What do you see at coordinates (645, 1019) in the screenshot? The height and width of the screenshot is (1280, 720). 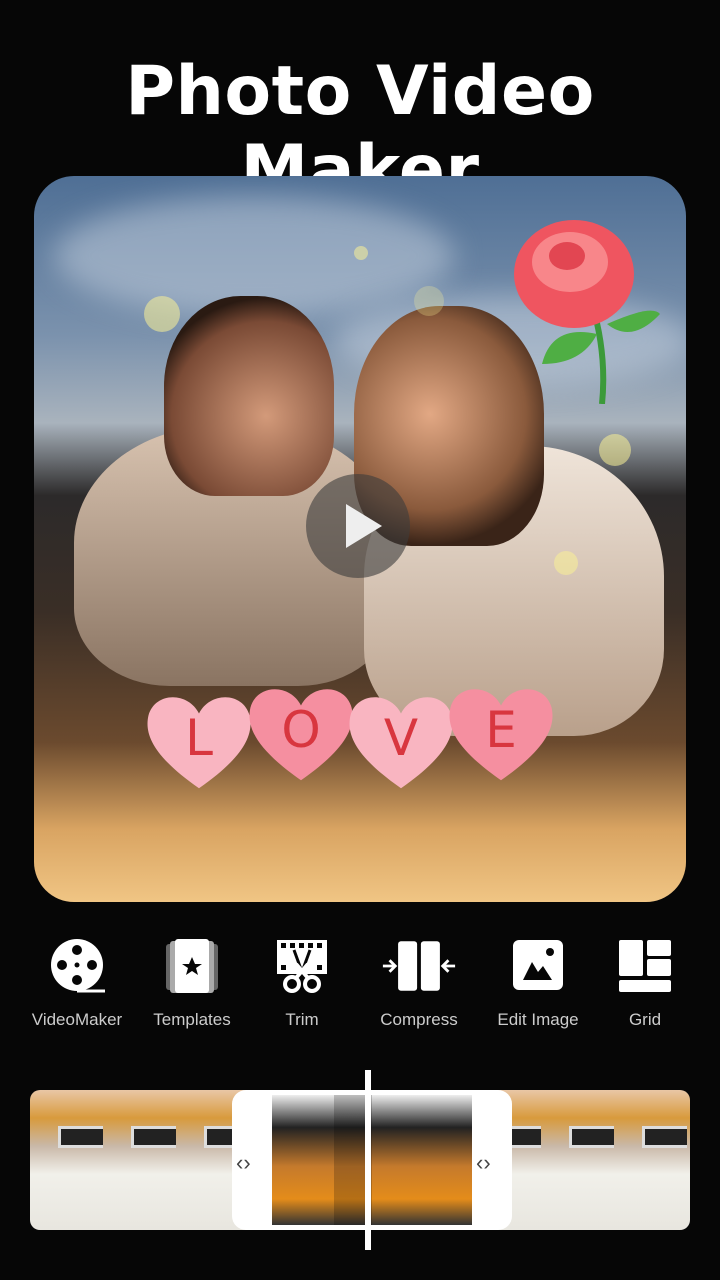 I see `tool-label: Grid` at bounding box center [645, 1019].